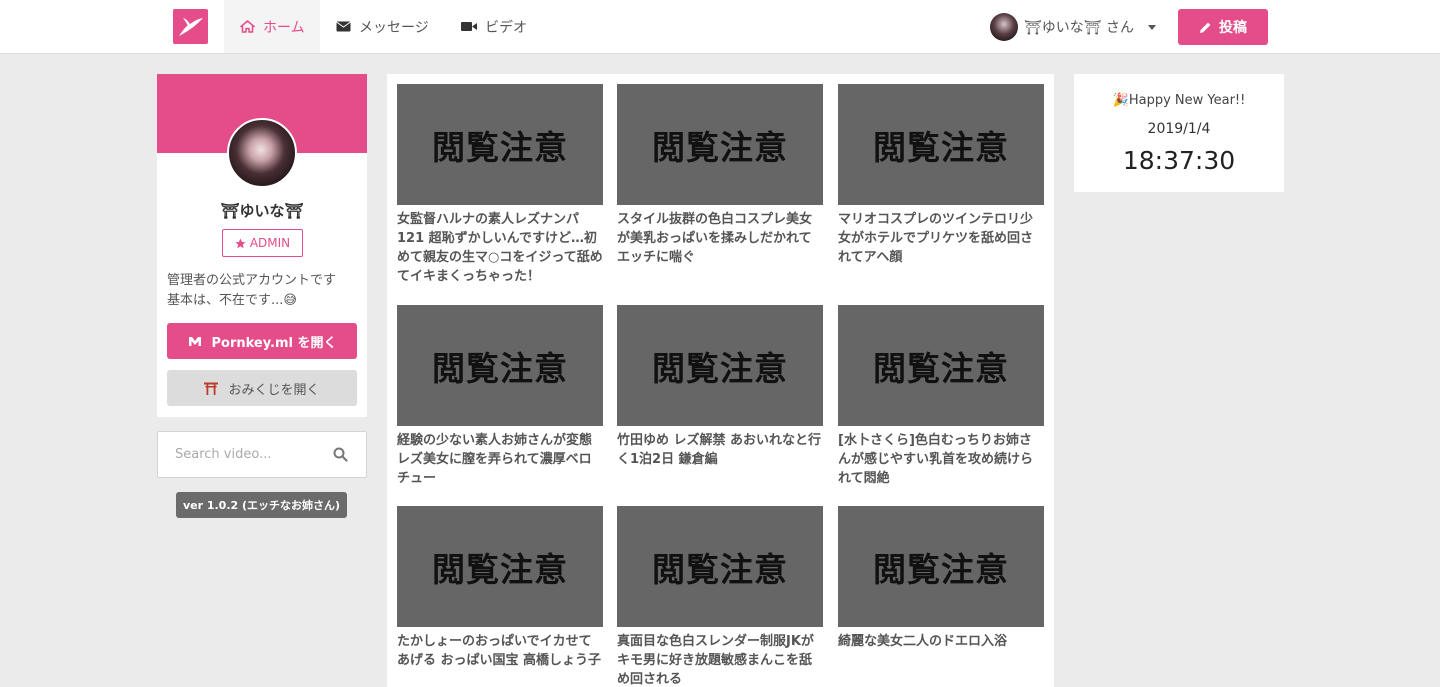  I want to click on pencil-icon, so click(1205, 27).